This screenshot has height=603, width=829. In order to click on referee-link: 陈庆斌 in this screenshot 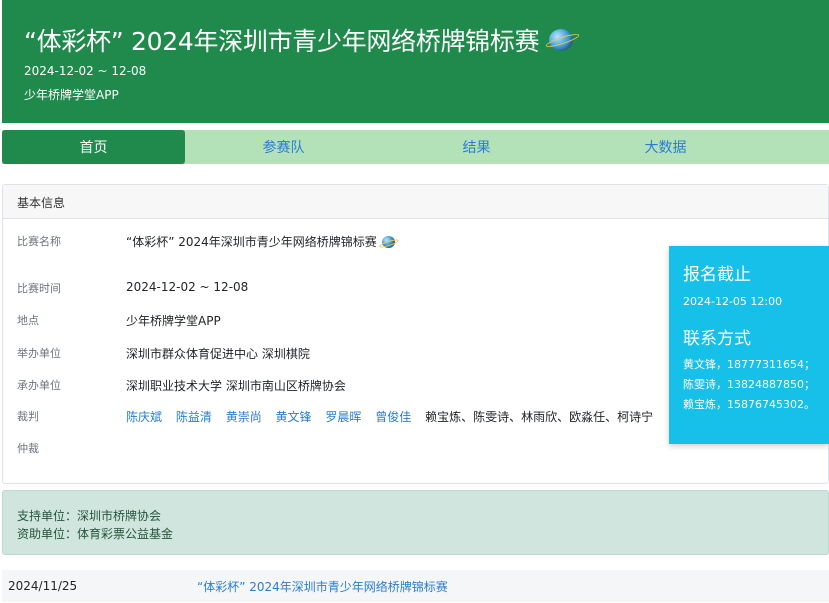, I will do `click(144, 417)`.